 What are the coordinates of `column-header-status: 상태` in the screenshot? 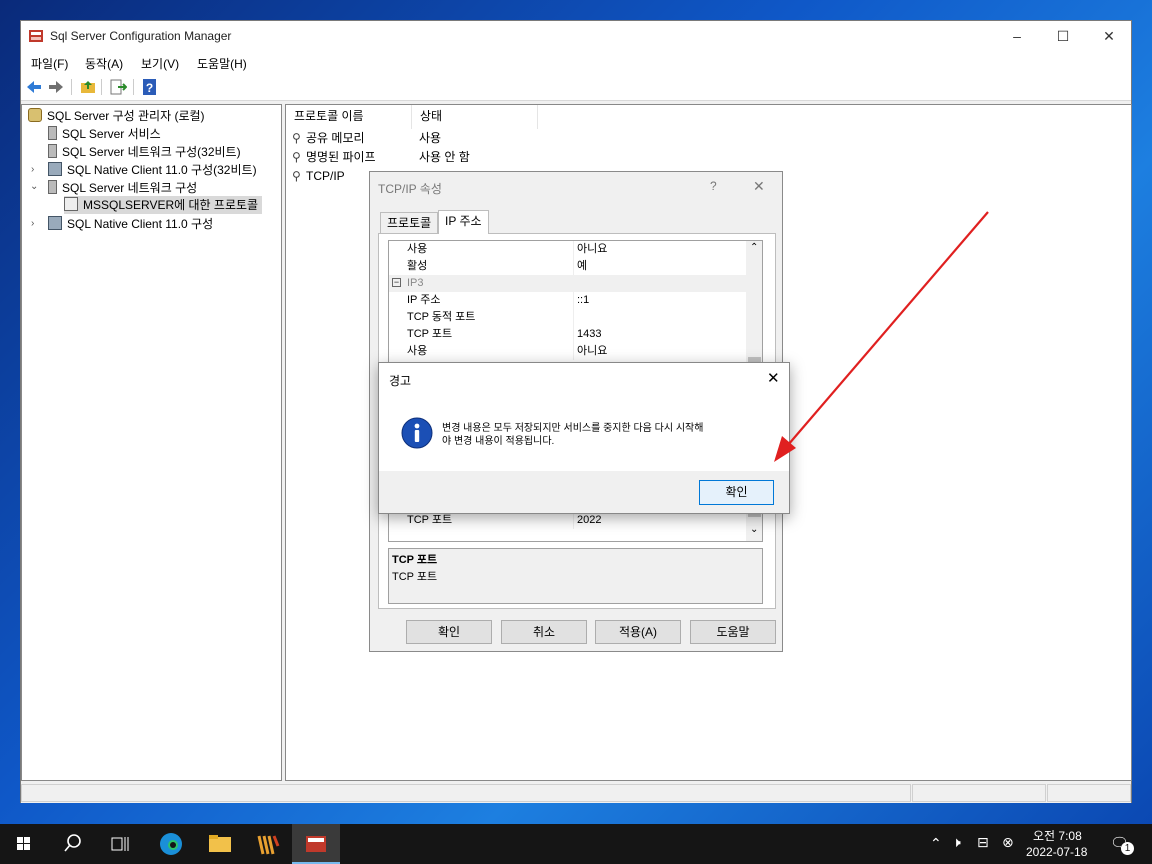 It's located at (475, 117).